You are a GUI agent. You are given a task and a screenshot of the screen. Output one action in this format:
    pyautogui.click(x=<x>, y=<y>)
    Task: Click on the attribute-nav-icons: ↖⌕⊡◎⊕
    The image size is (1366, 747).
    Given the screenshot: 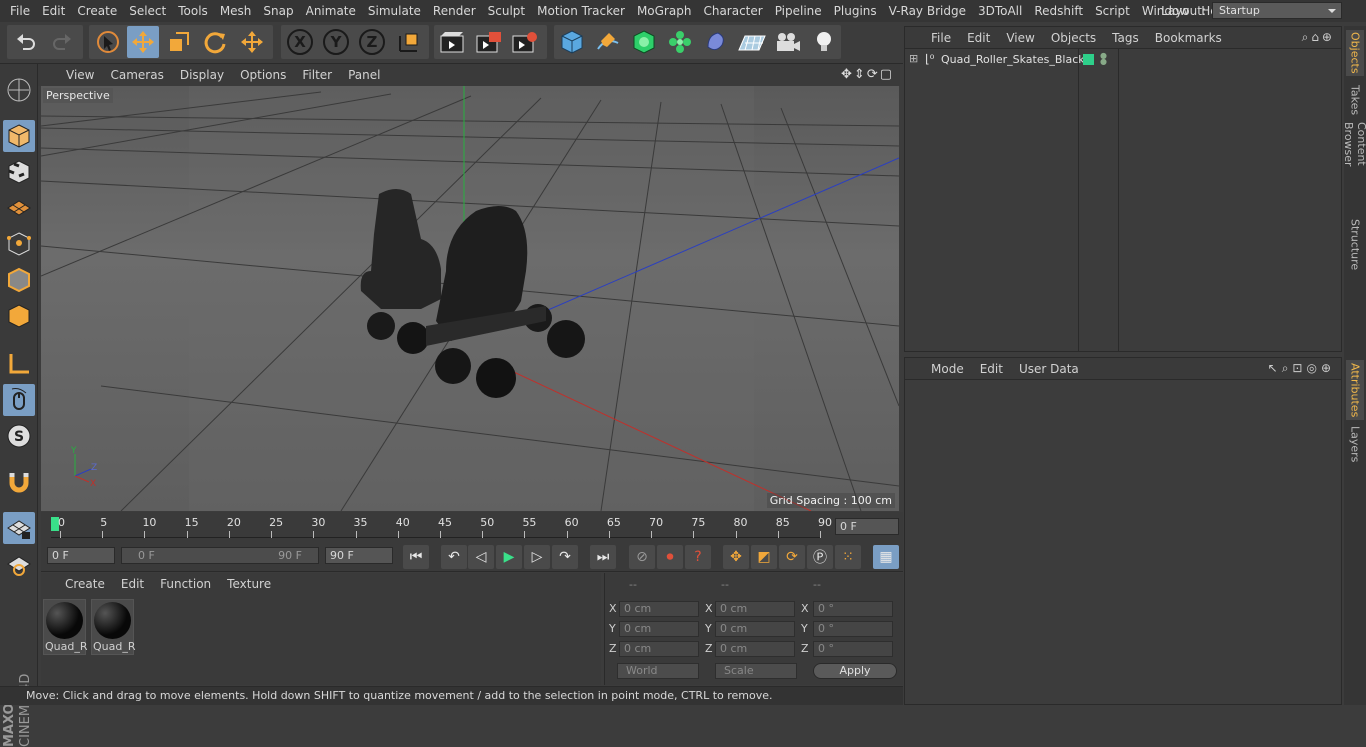 What is the action you would take?
    pyautogui.click(x=1301, y=368)
    